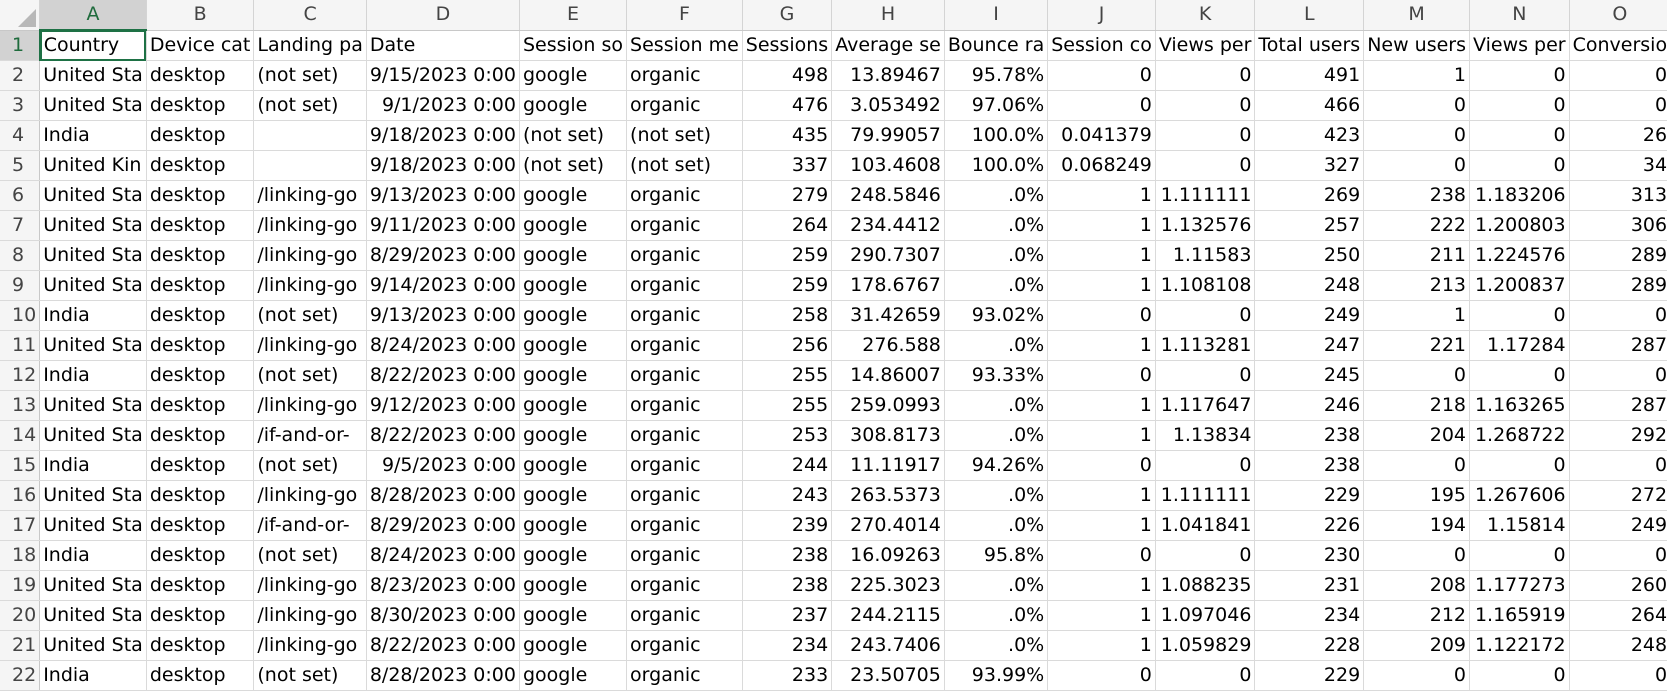 The width and height of the screenshot is (1667, 691). I want to click on cell-n10: 0, so click(1519, 315).